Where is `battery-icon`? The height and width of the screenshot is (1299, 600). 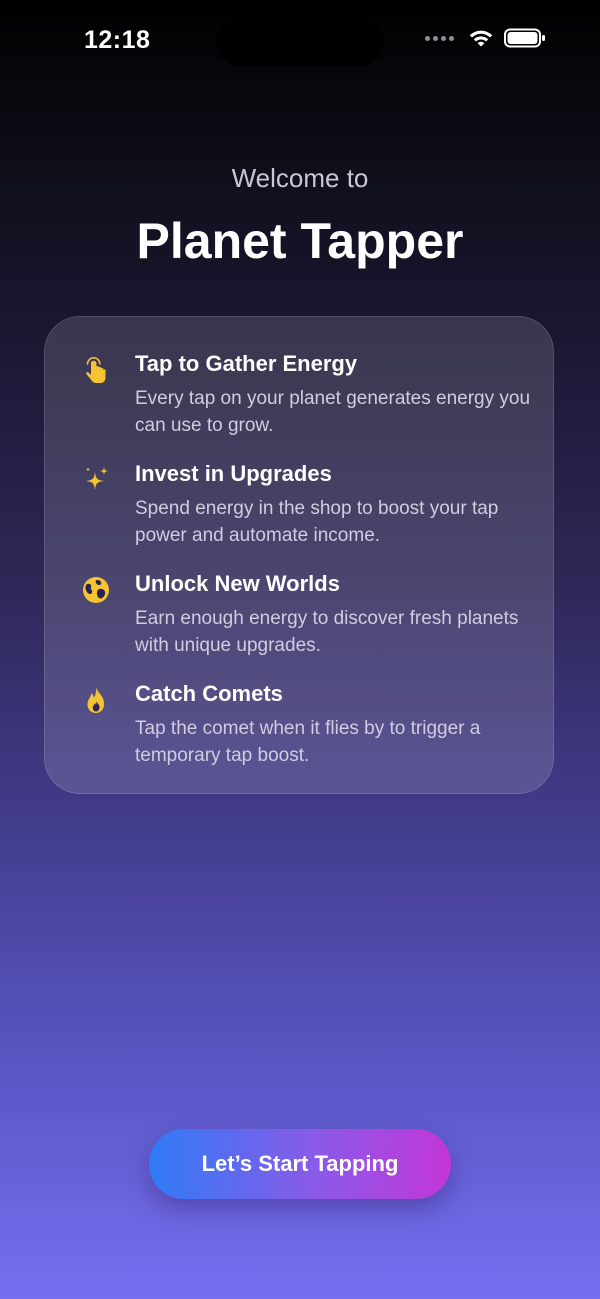 battery-icon is located at coordinates (524, 38).